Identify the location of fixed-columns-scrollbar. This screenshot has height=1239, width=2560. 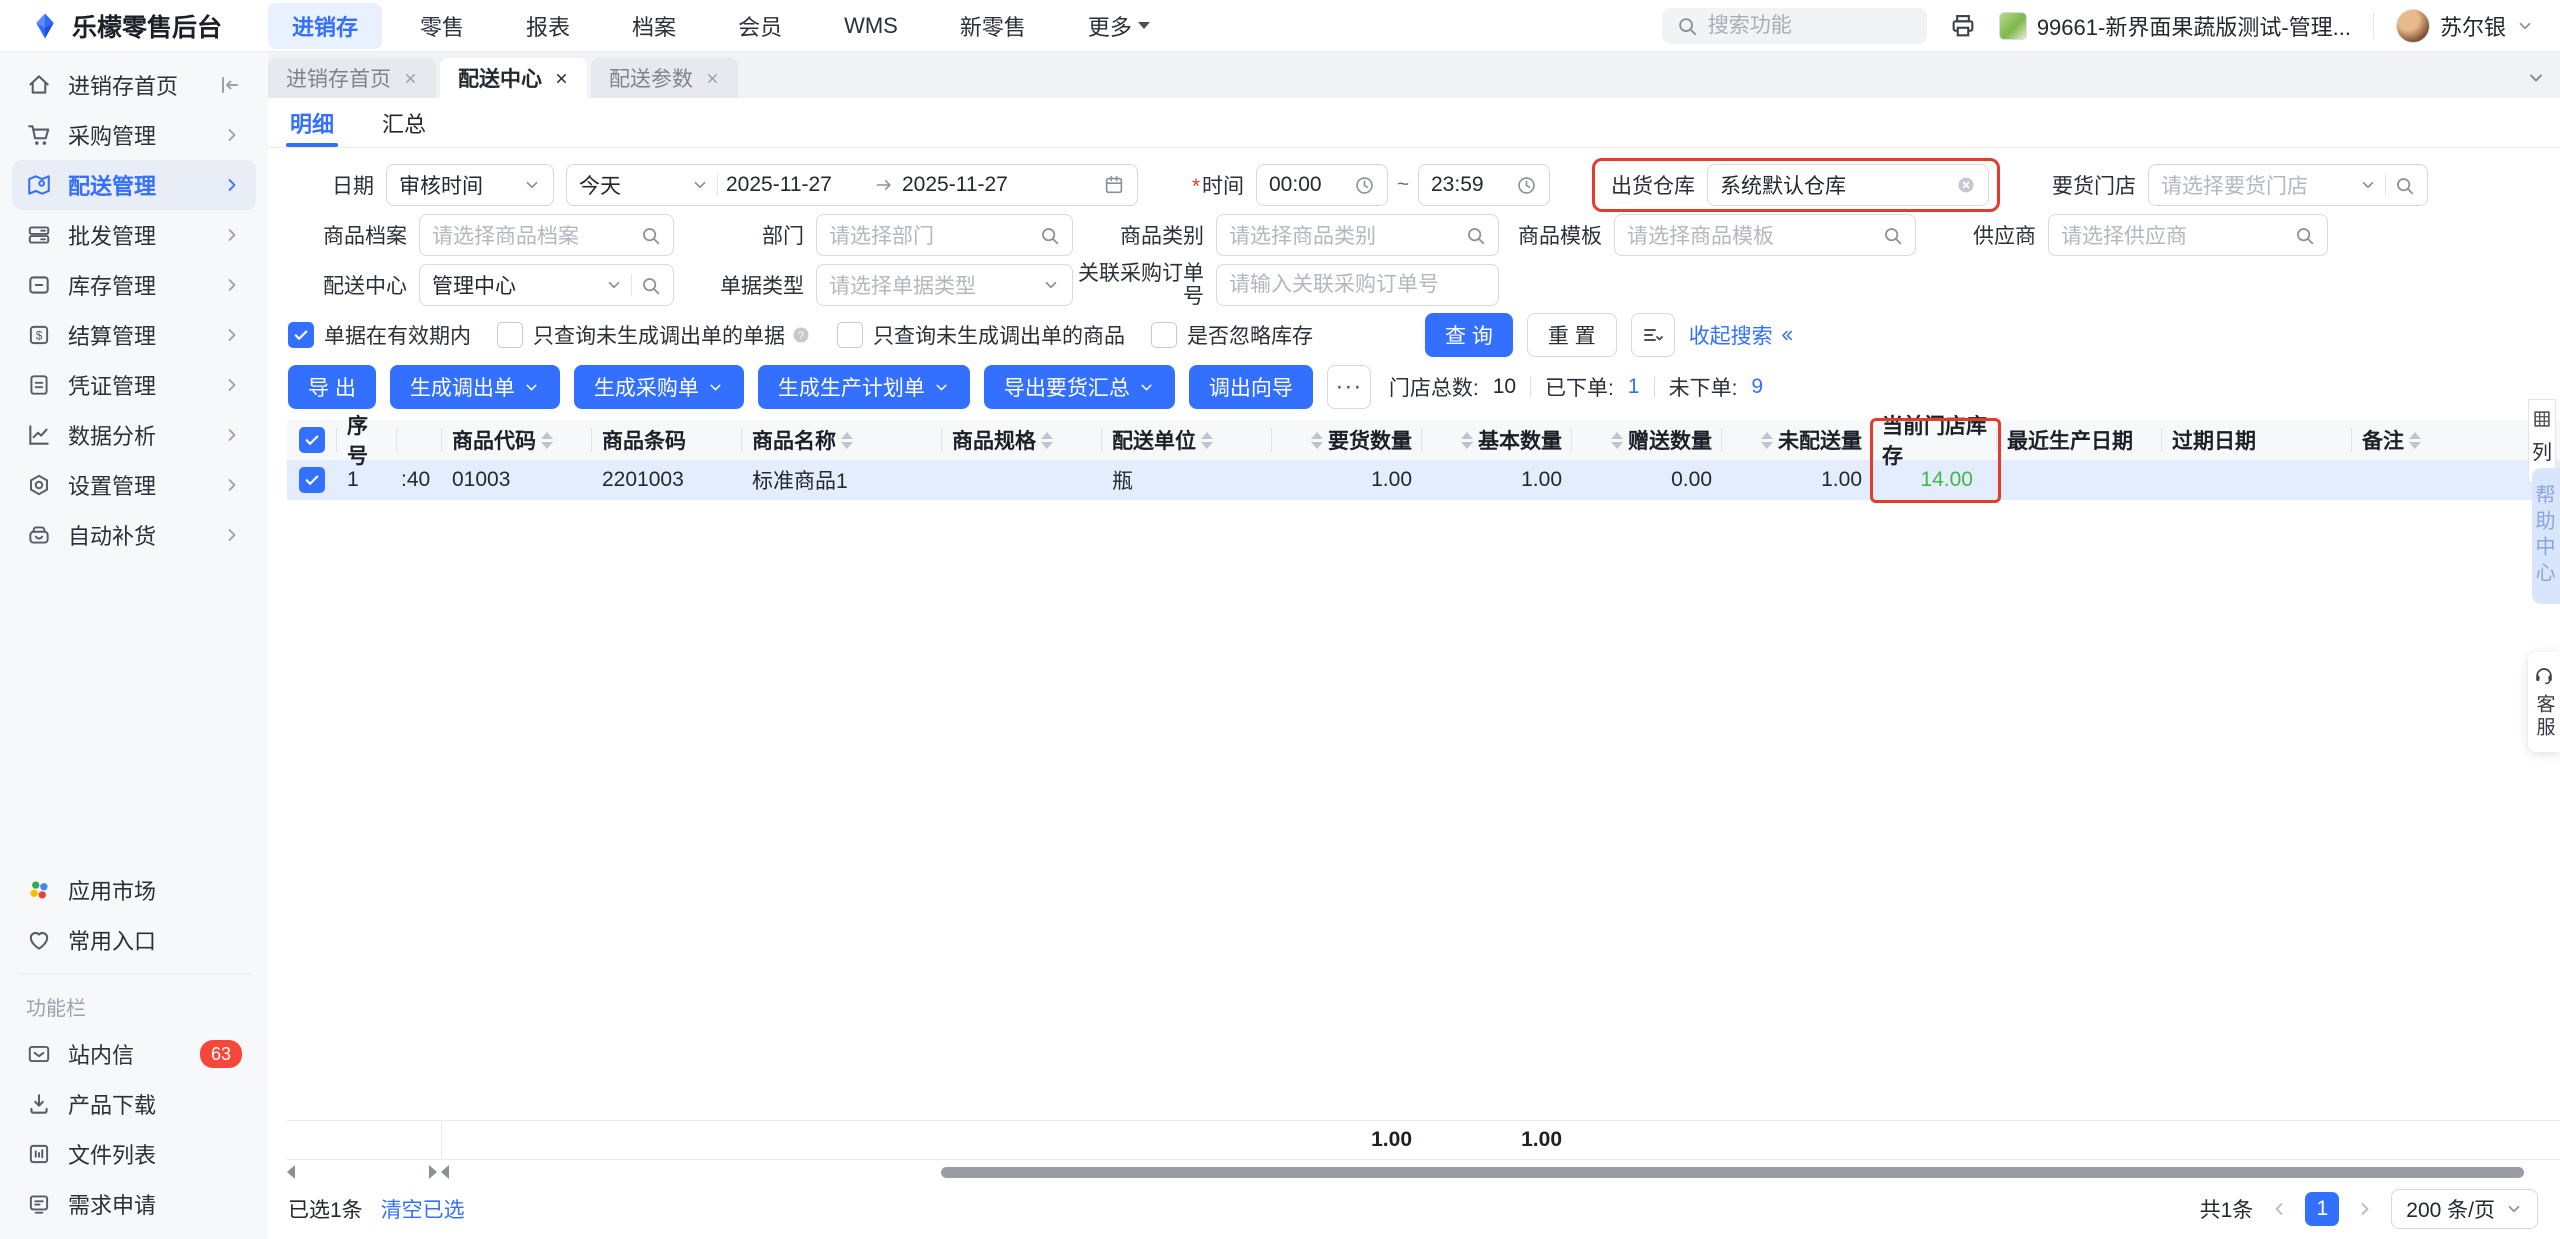
(362, 1172).